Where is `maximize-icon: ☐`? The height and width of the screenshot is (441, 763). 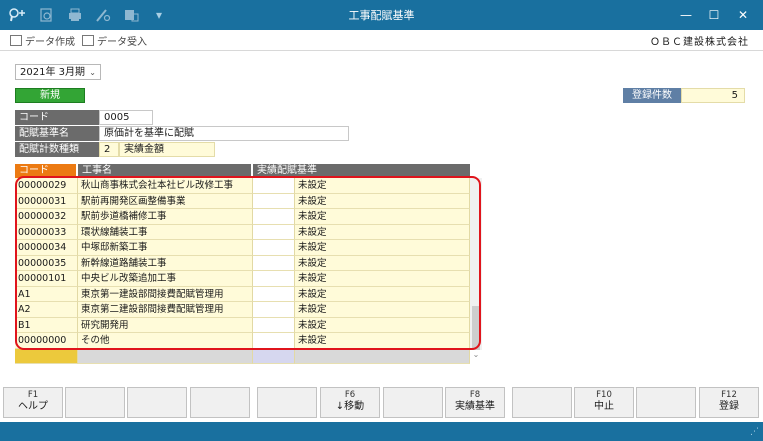
maximize-icon: ☐ is located at coordinates (714, 15).